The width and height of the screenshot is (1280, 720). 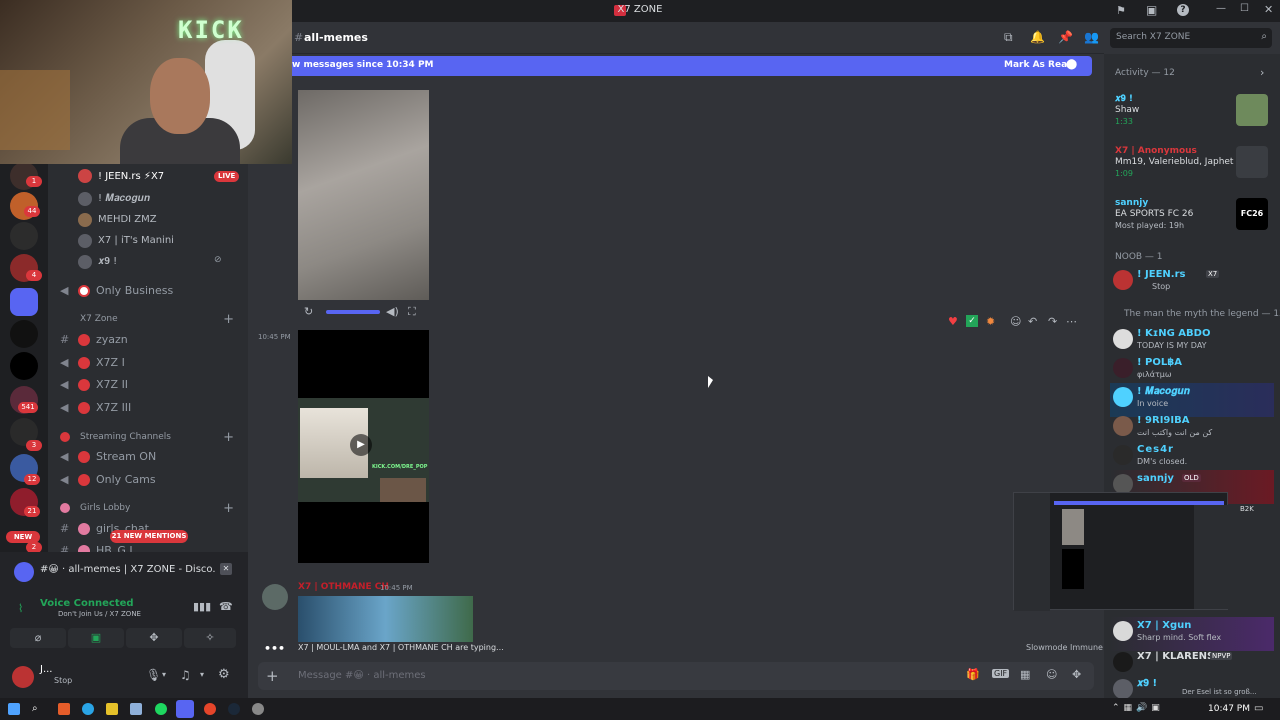 I want to click on minimize-button: —, so click(x=1221, y=8).